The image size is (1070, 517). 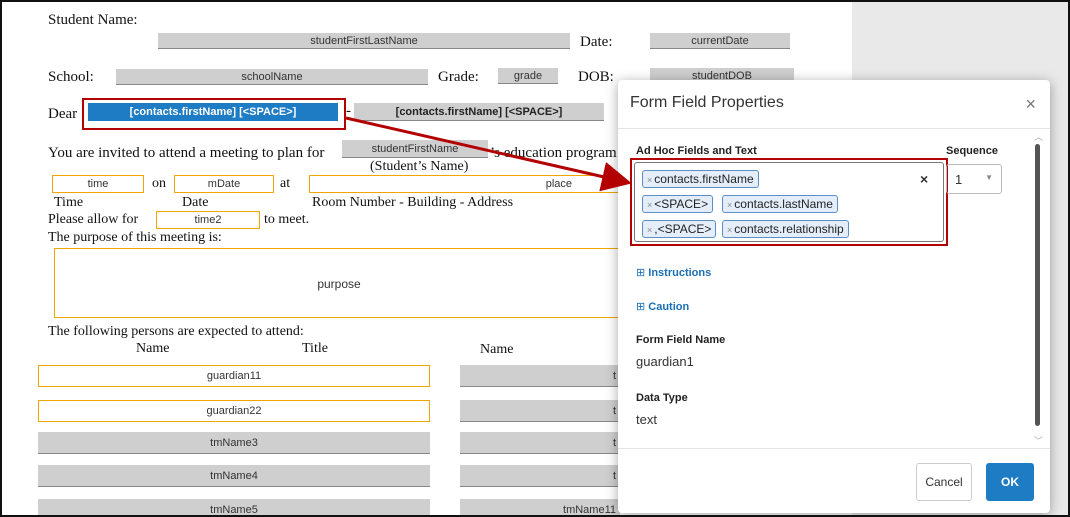 I want to click on annotation-arrow, so click(x=488, y=154).